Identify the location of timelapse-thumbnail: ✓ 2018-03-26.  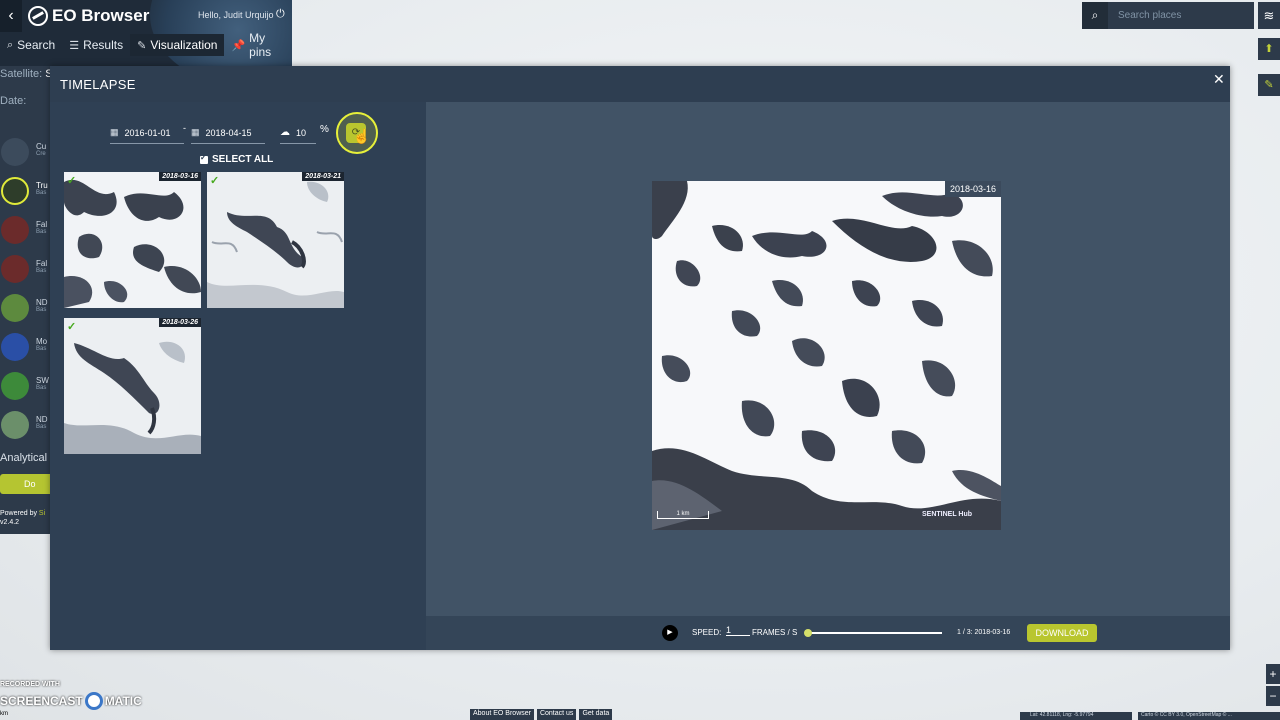
(132, 386).